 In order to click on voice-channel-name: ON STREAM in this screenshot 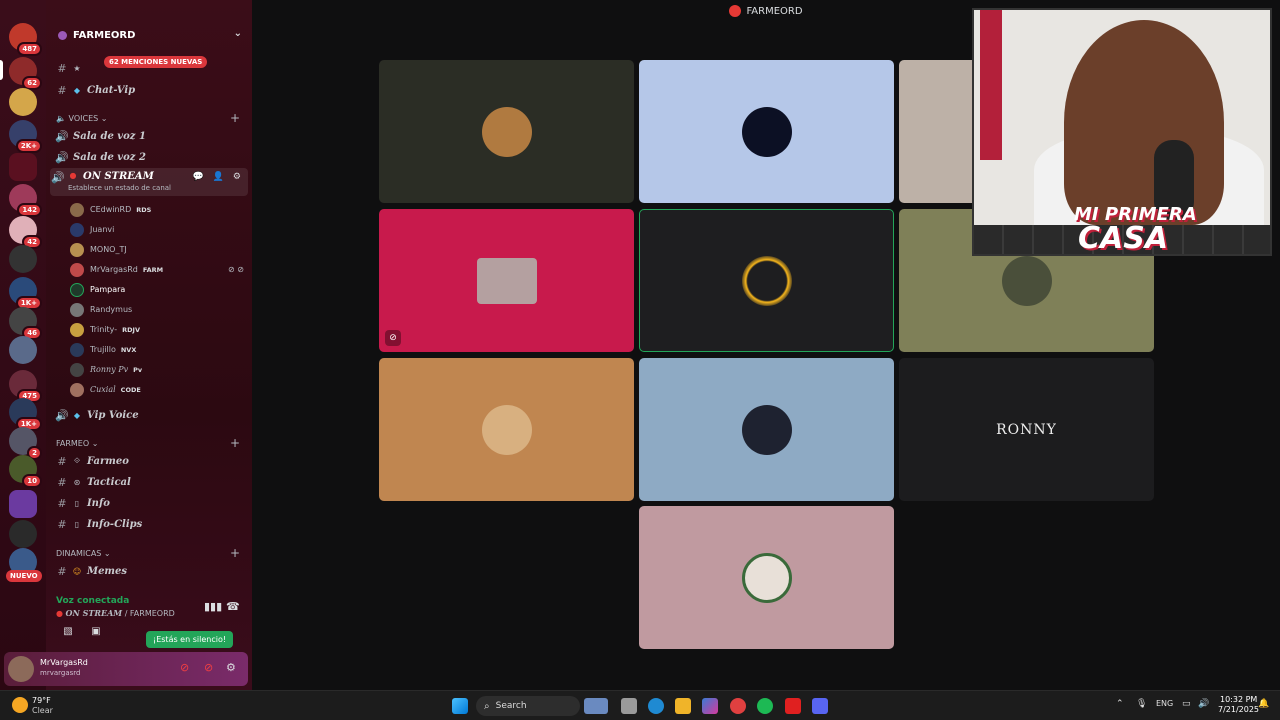, I will do `click(94, 613)`.